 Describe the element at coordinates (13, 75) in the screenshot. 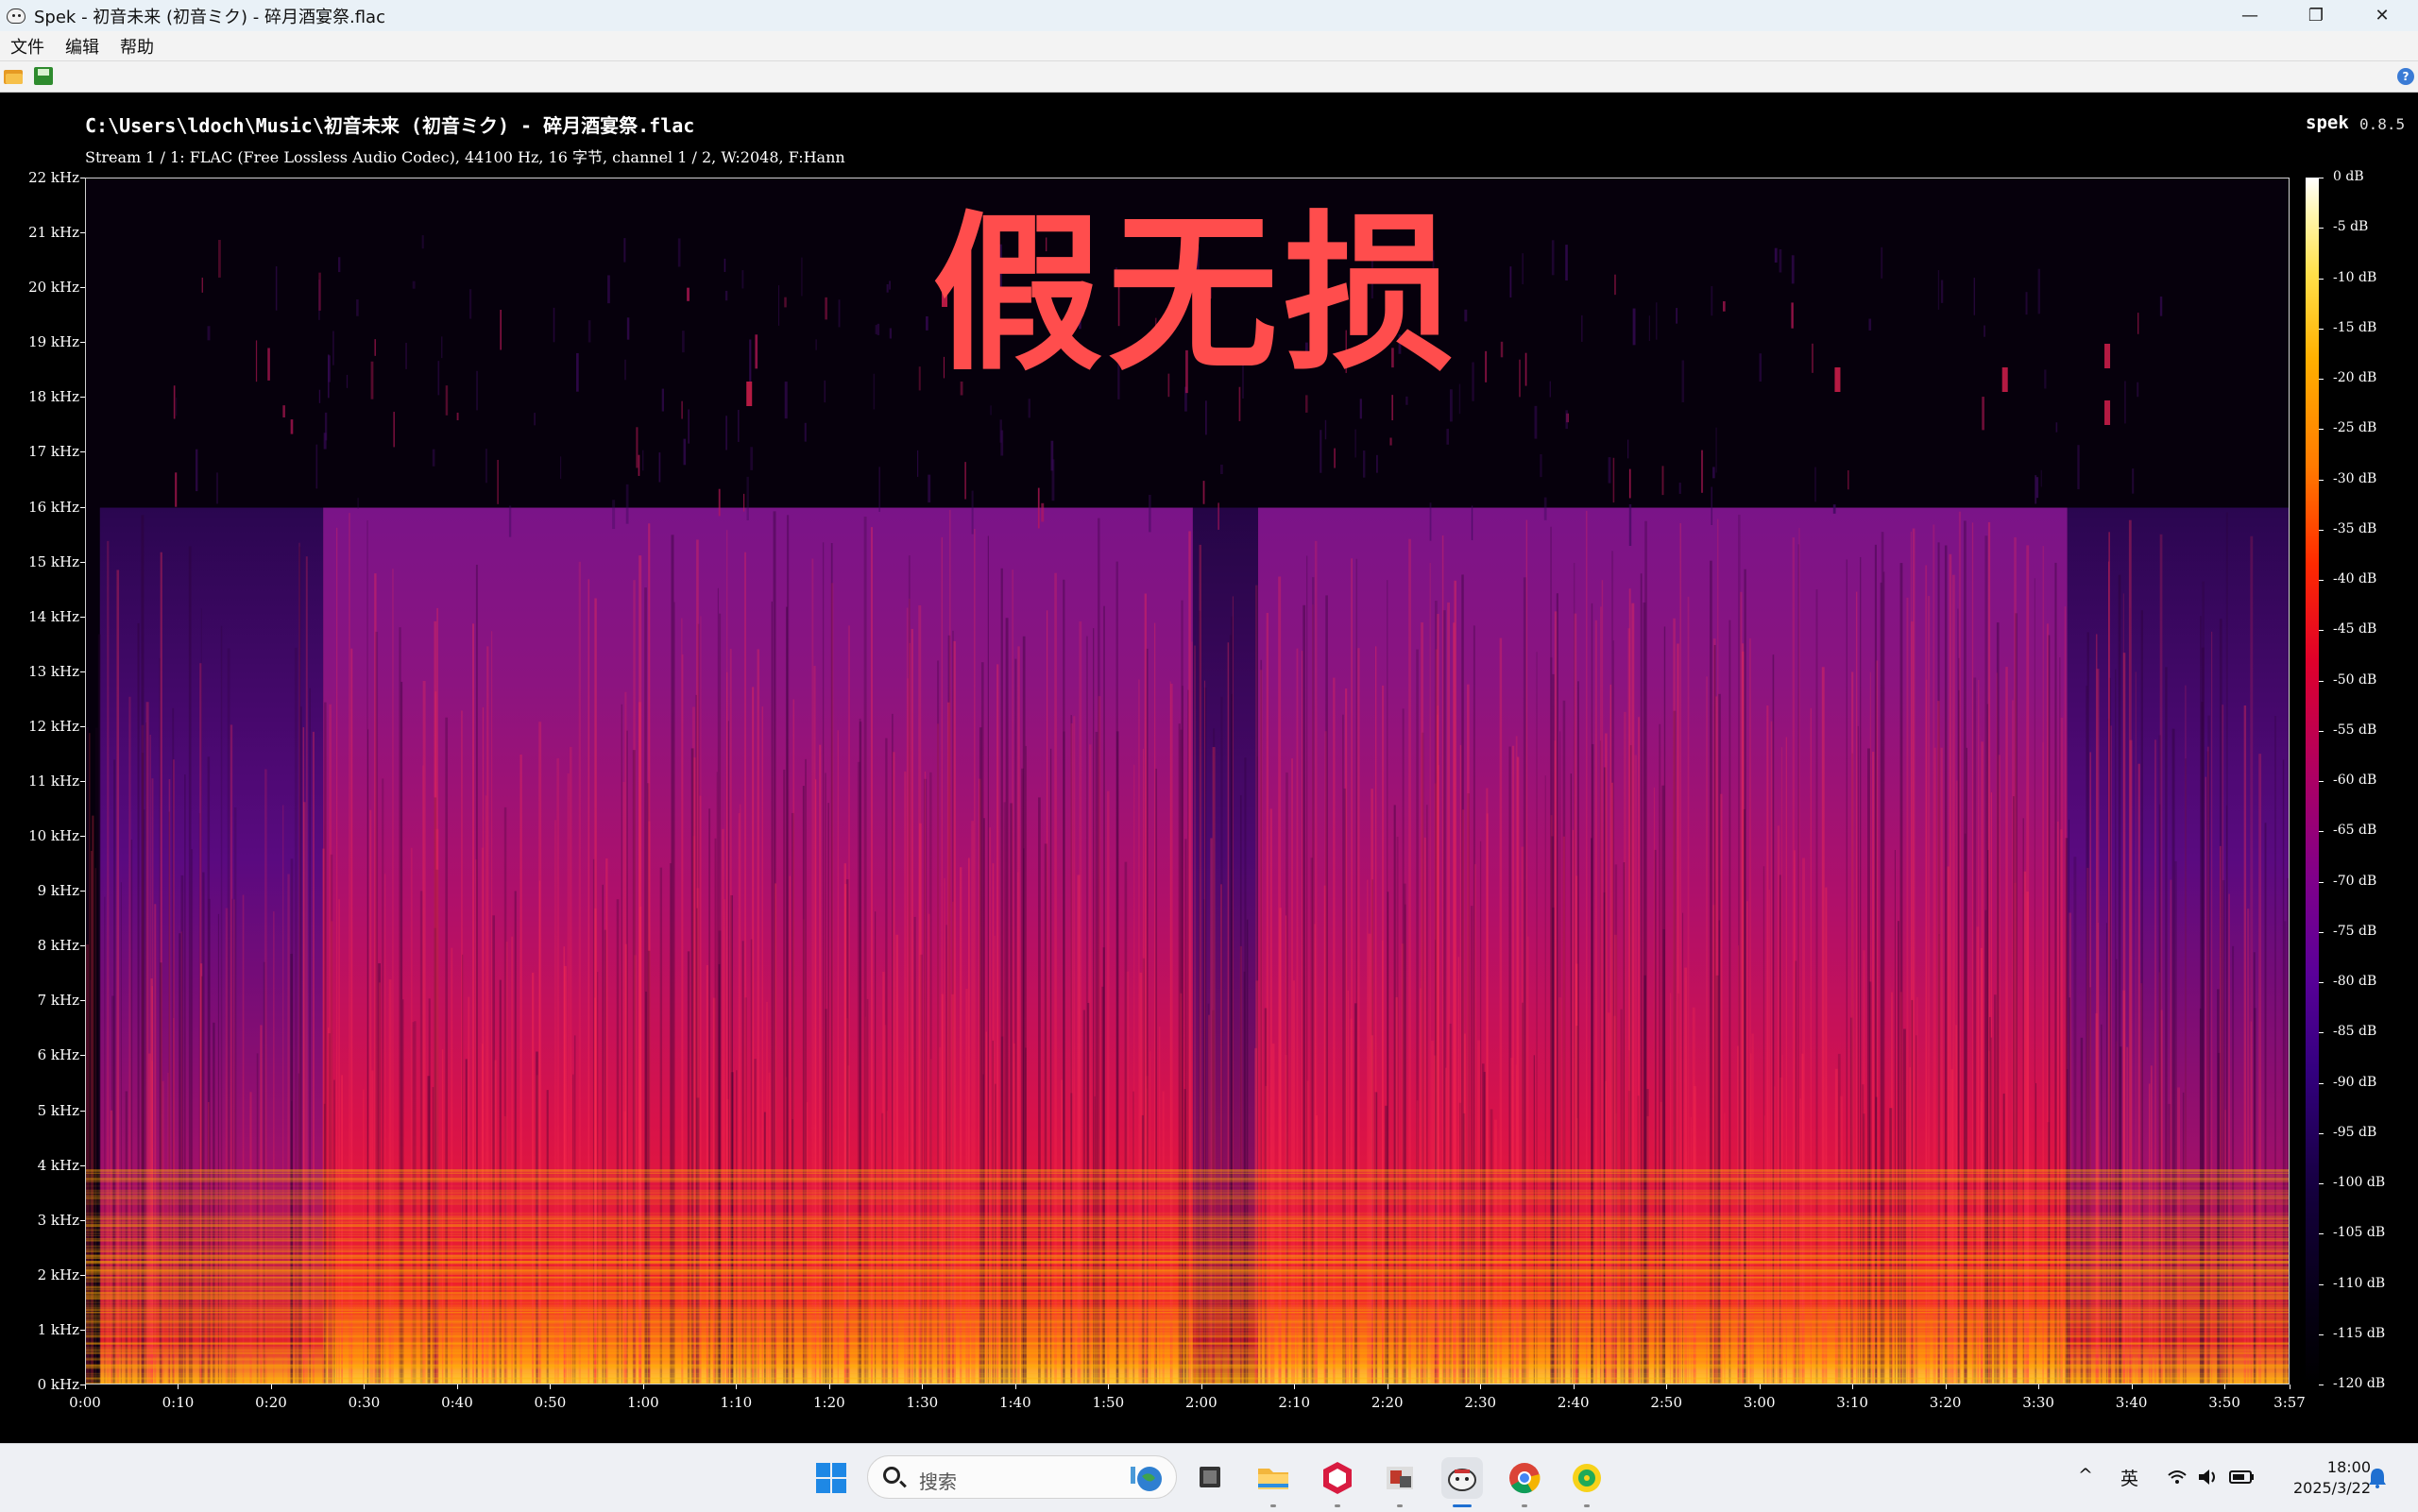

I see `open-file-button` at that location.